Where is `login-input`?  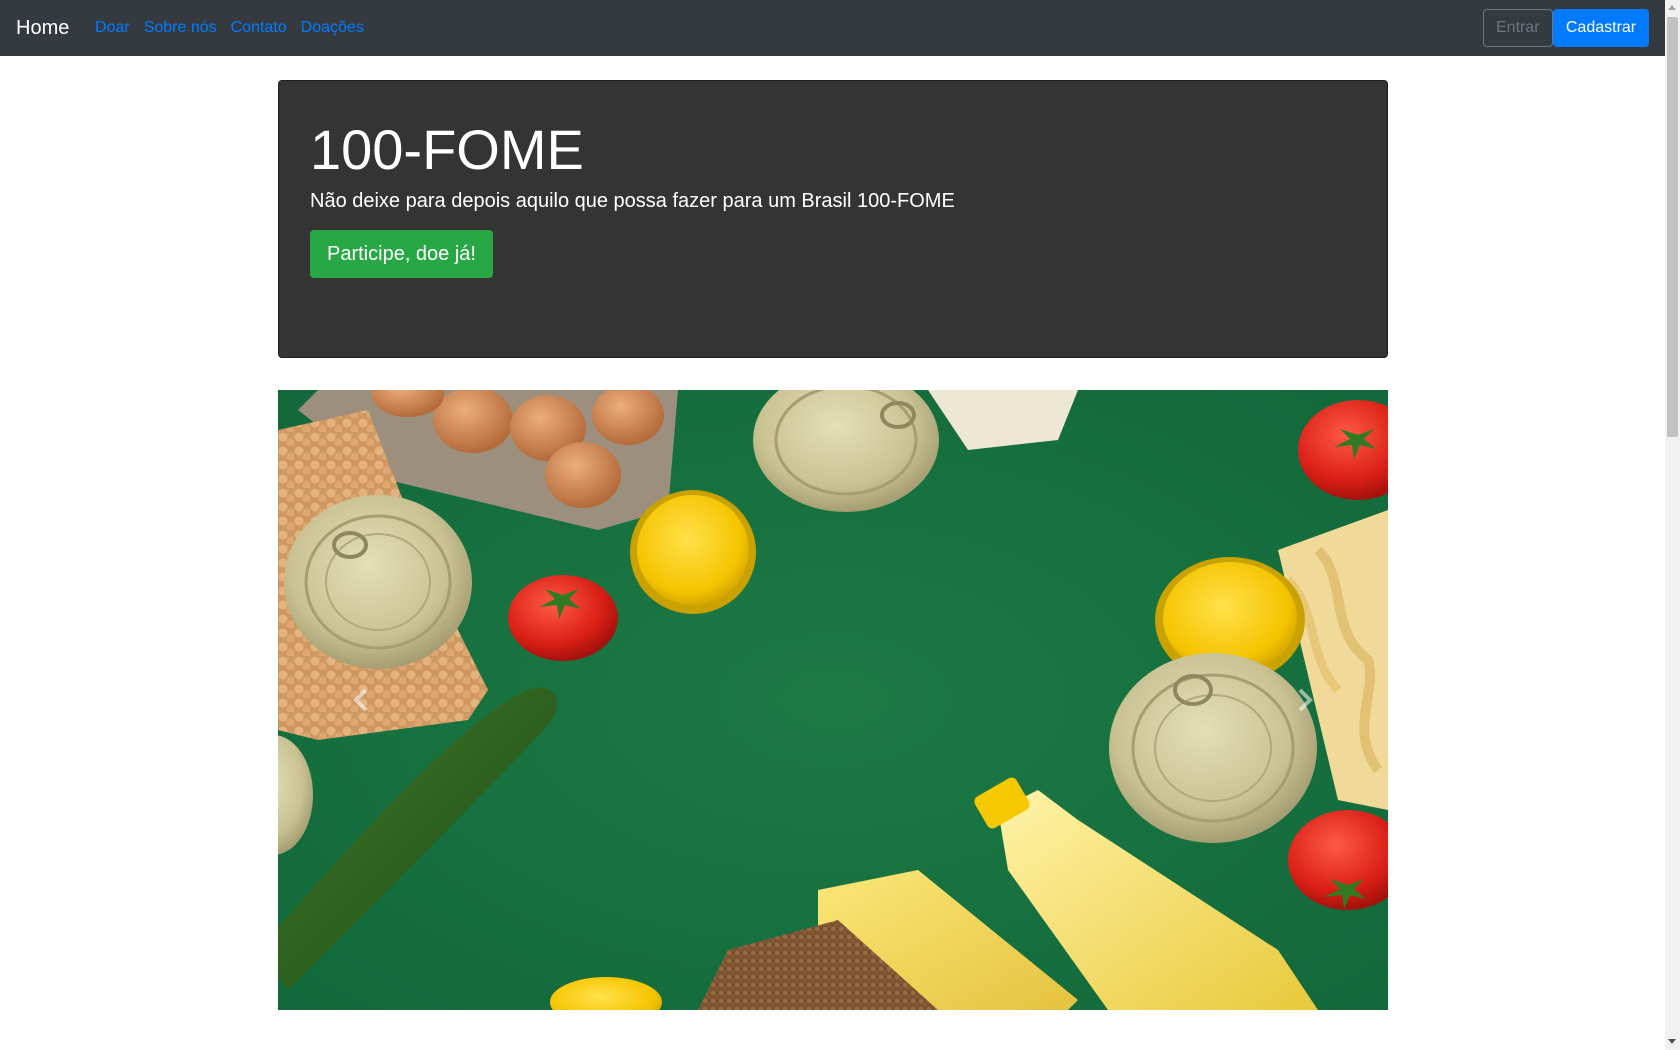
login-input is located at coordinates (1518, 28).